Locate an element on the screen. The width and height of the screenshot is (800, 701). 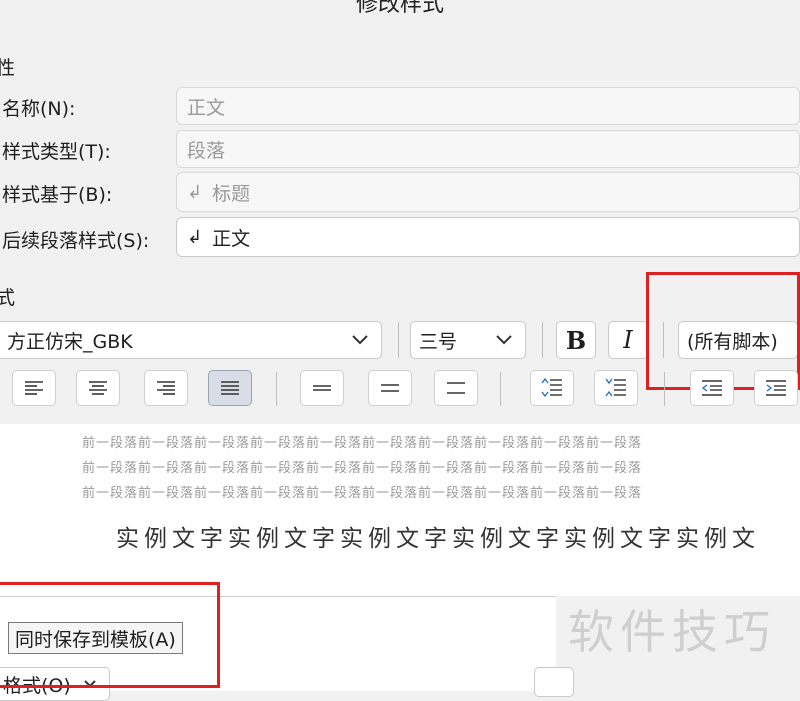
align-right-button is located at coordinates (166, 388).